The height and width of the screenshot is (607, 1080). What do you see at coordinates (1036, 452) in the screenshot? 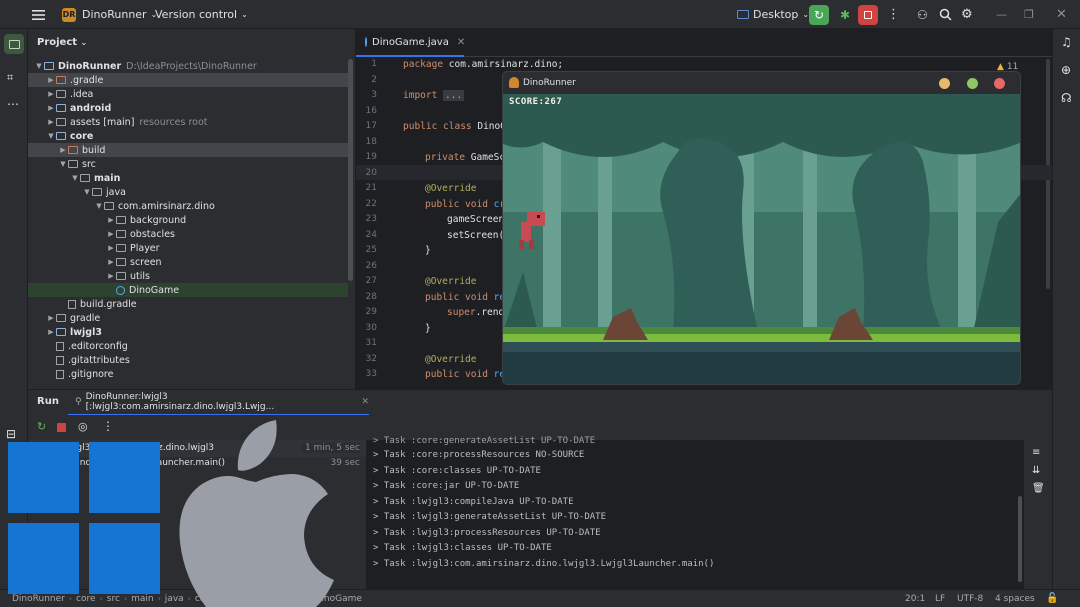
I see `wrap-icon: ≡` at bounding box center [1036, 452].